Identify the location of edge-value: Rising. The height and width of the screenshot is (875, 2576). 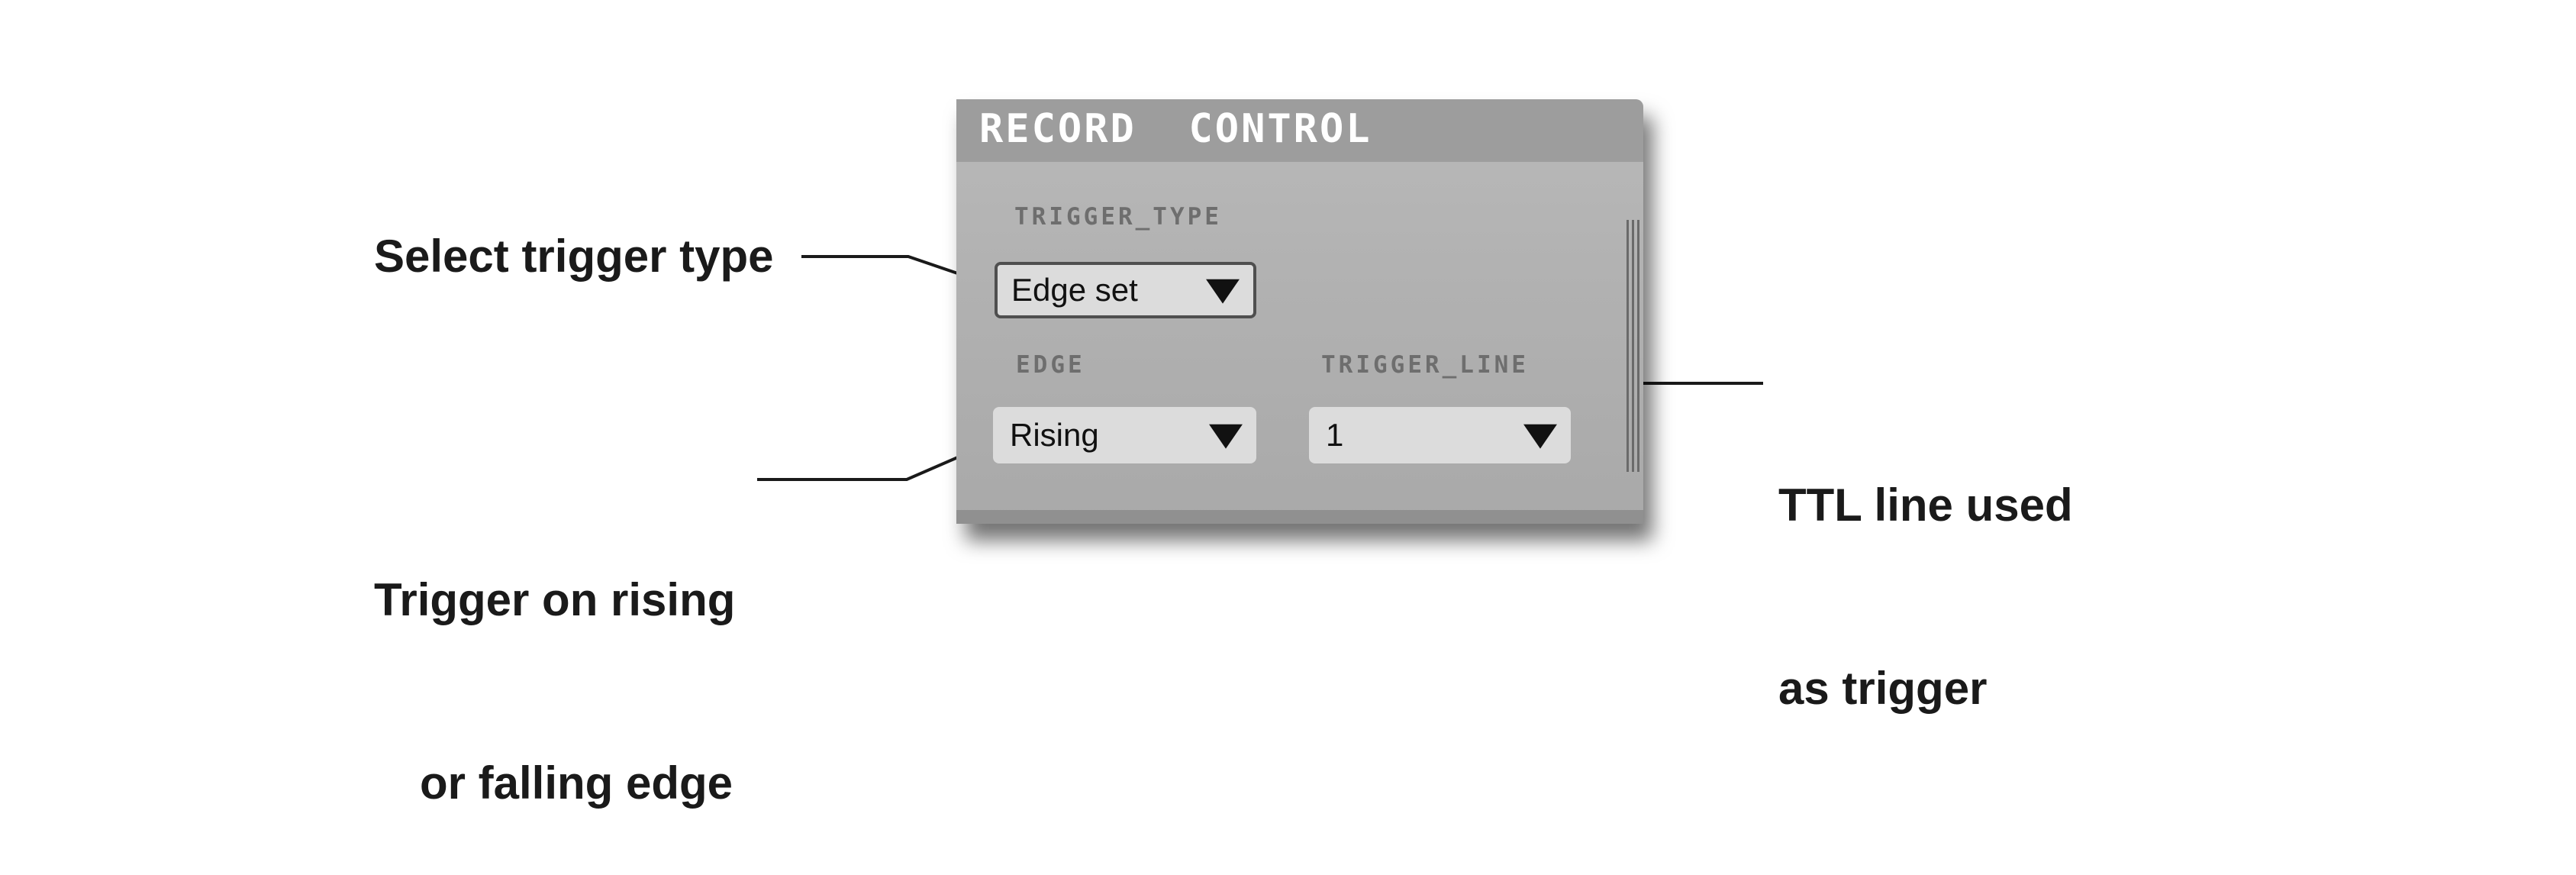
(1055, 435).